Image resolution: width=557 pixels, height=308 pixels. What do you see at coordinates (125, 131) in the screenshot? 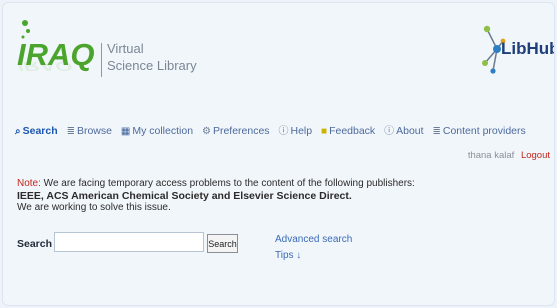
I see `books-icon: ▦` at bounding box center [125, 131].